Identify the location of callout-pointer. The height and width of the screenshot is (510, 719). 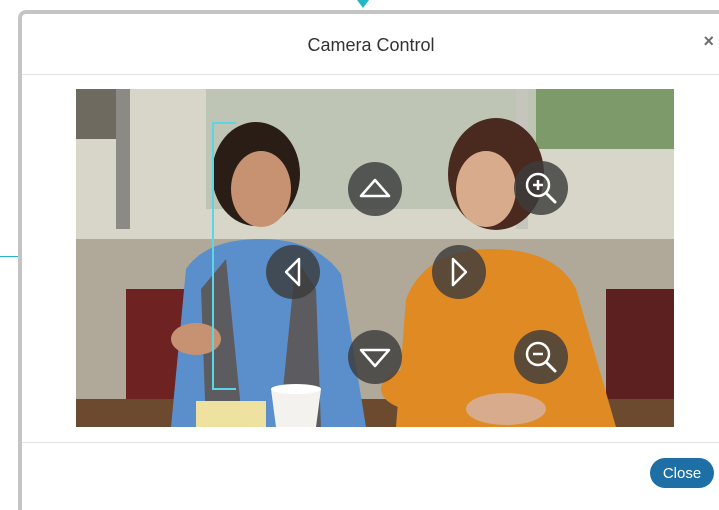
(363, 4).